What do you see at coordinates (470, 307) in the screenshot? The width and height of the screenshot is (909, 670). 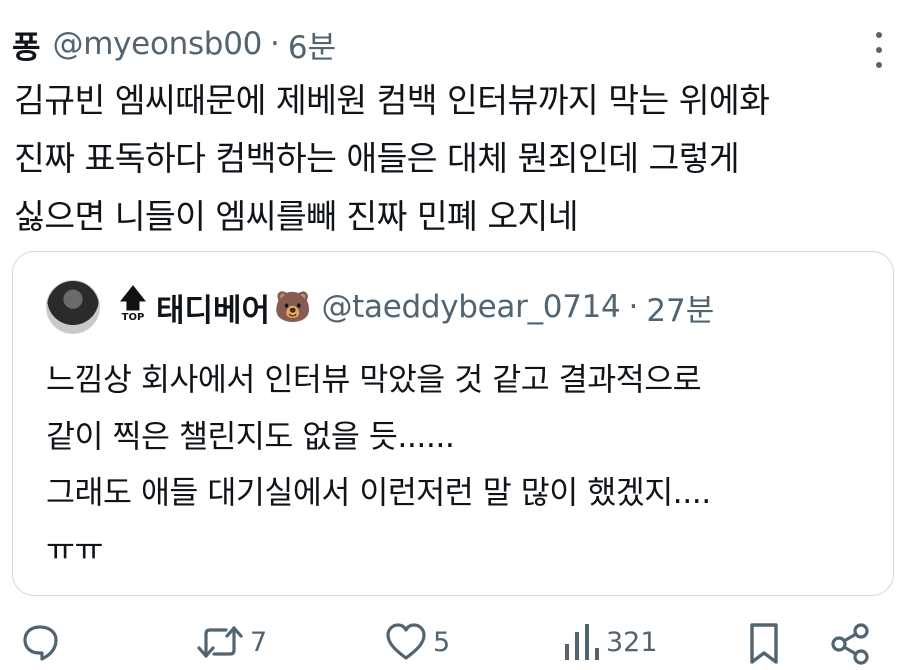 I see `quoted-author-handle: @taeddybear_0714` at bounding box center [470, 307].